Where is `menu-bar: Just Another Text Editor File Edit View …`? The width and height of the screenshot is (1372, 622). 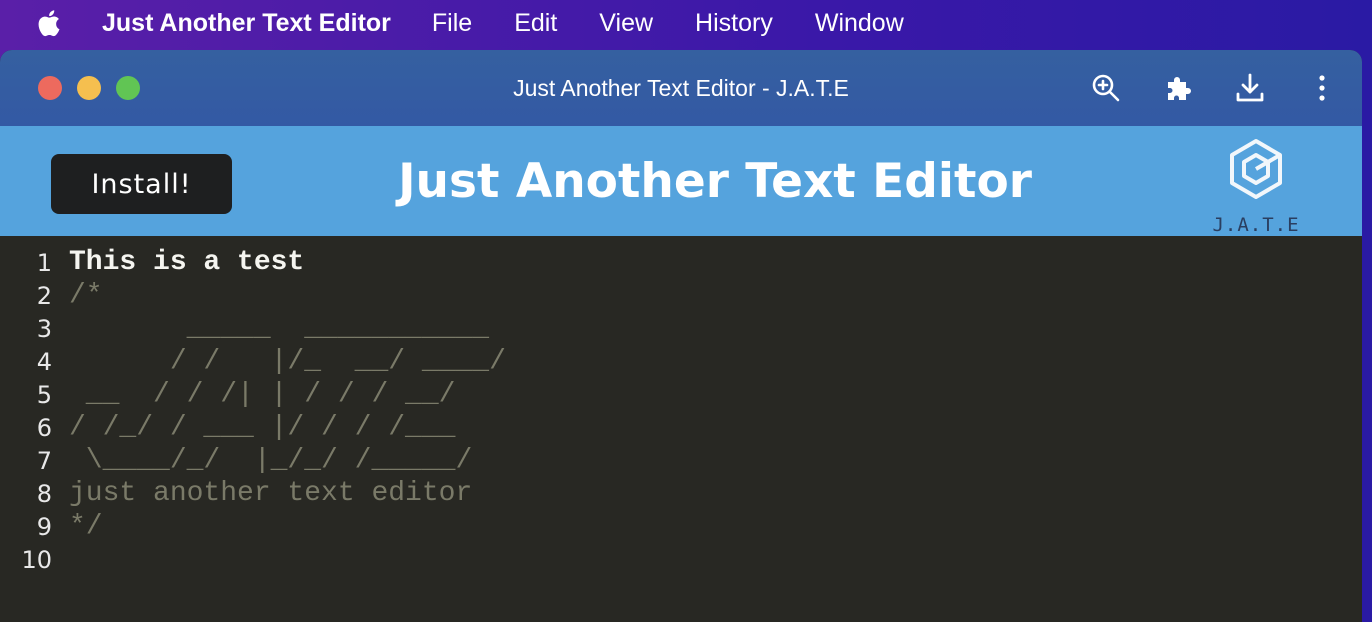 menu-bar: Just Another Text Editor File Edit View … is located at coordinates (686, 23).